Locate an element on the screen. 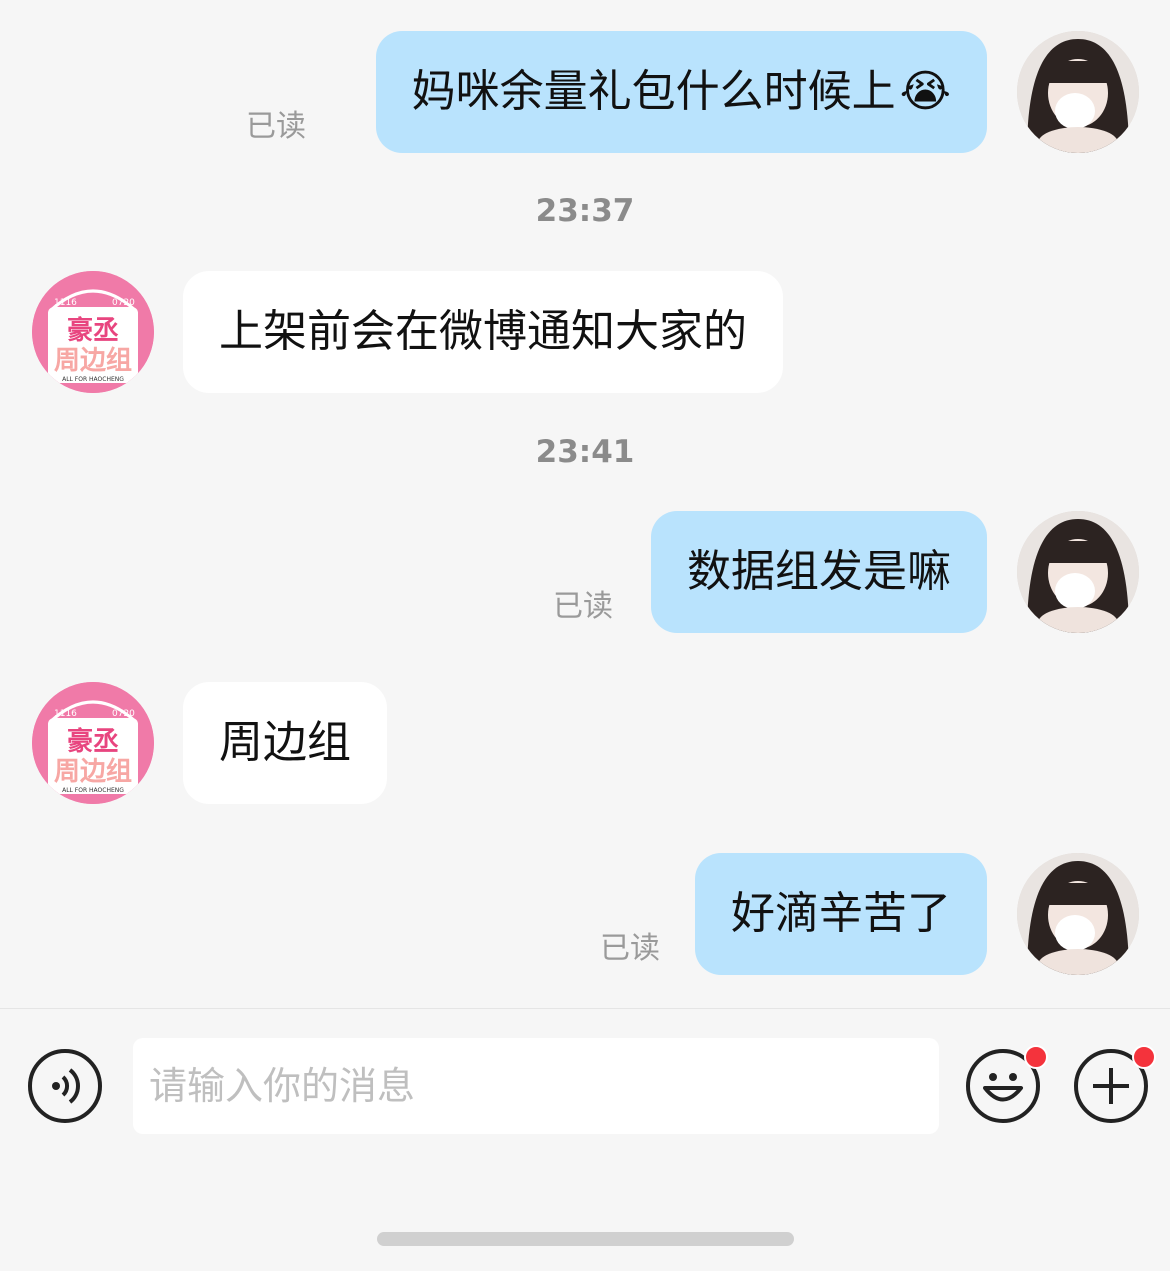 The width and height of the screenshot is (1170, 1271). message-input-placeholder: 请输入你的消息 is located at coordinates (282, 1086).